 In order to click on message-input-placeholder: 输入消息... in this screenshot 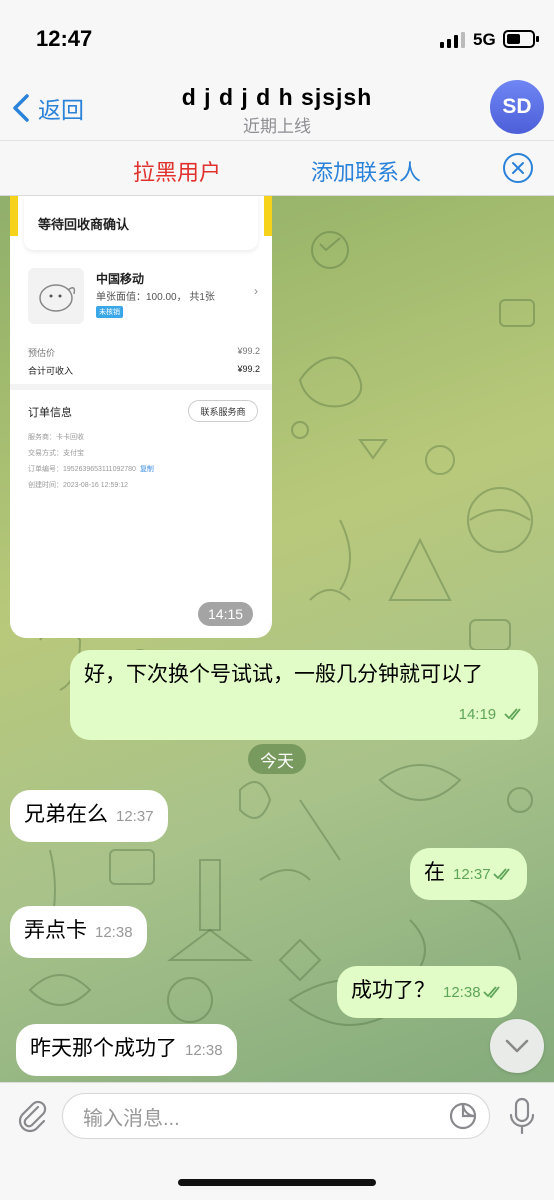, I will do `click(131, 1118)`.